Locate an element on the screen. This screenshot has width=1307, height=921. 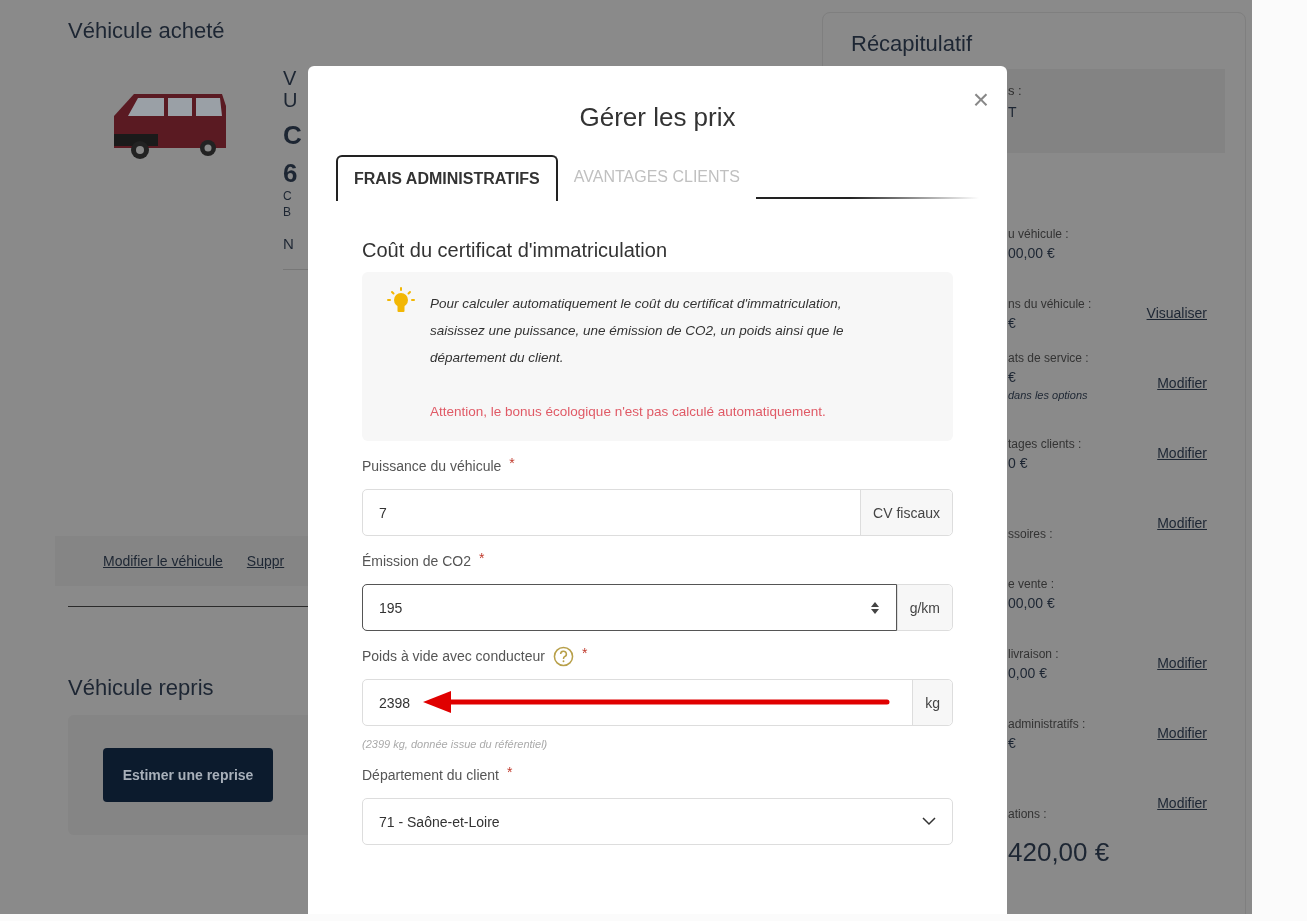
spinner-icon is located at coordinates (874, 607).